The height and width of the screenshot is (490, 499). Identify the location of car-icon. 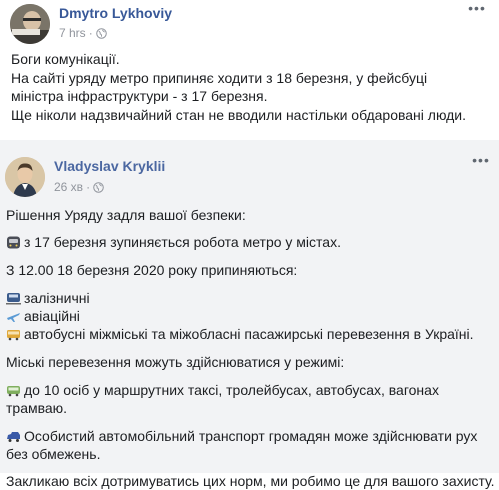
(13, 437).